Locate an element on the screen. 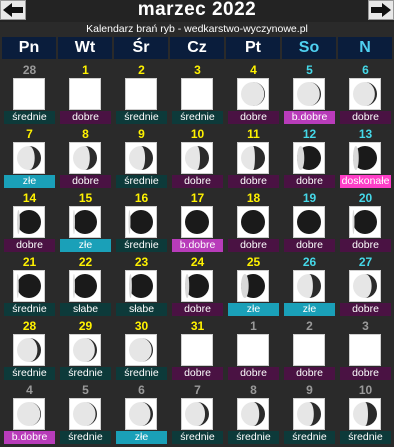  day-cell: 29 średnie is located at coordinates (85, 349).